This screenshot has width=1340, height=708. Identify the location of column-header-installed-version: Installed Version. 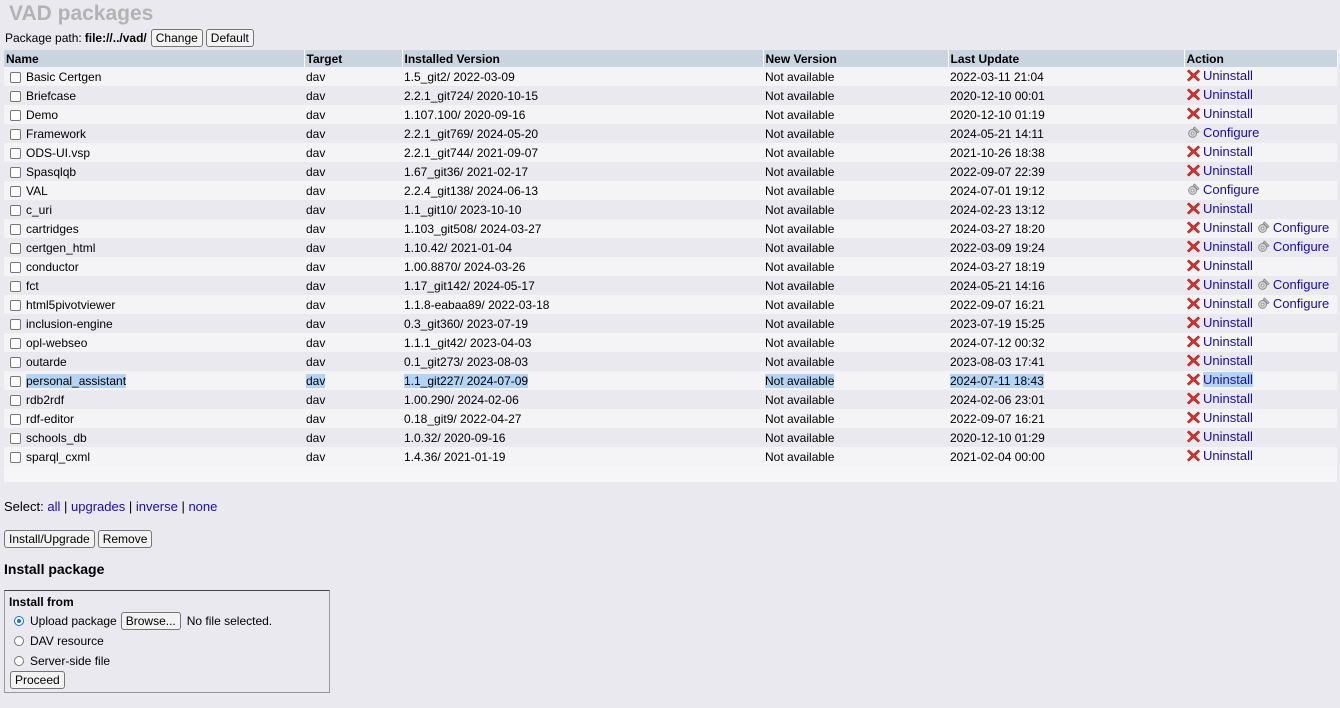
(583, 58).